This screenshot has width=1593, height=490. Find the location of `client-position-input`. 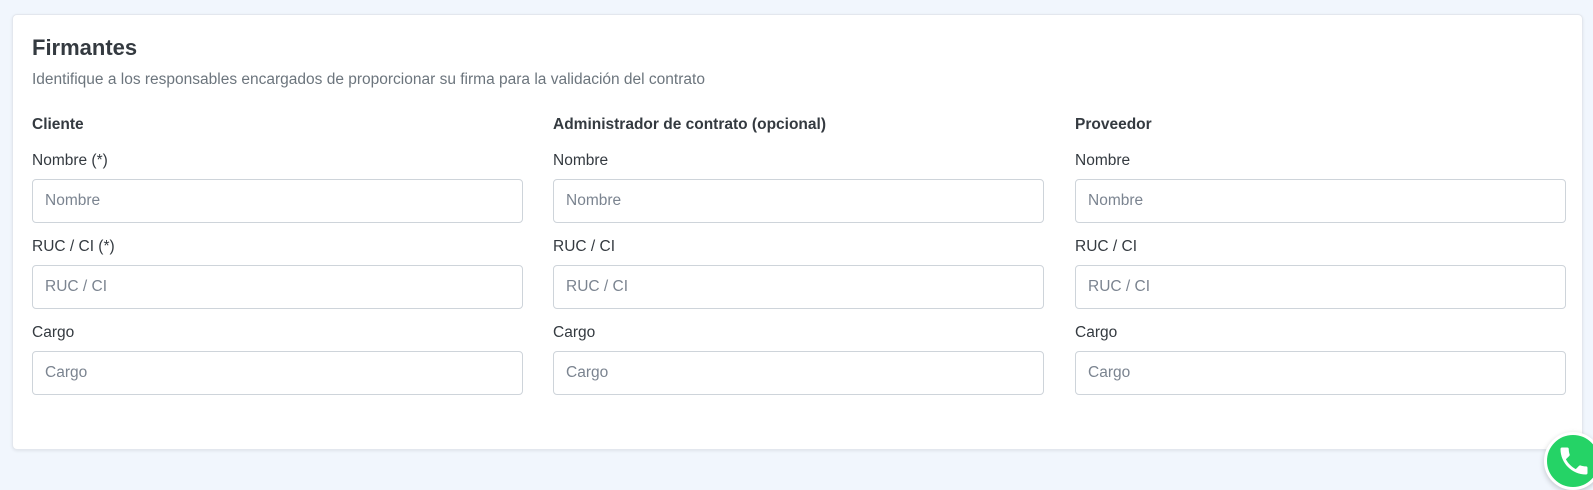

client-position-input is located at coordinates (277, 373).